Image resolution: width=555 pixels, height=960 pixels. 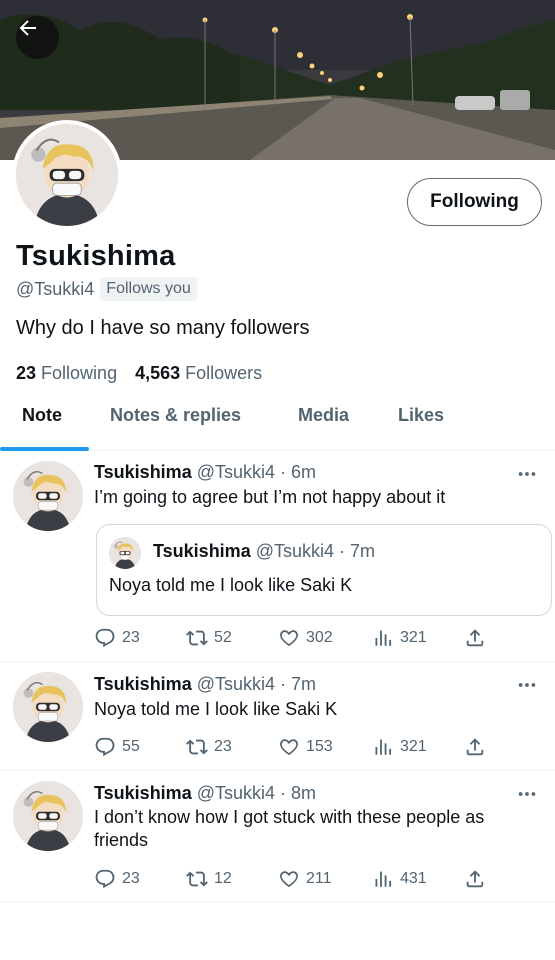 I want to click on profile-handle: @Tsukki4, so click(x=55, y=288).